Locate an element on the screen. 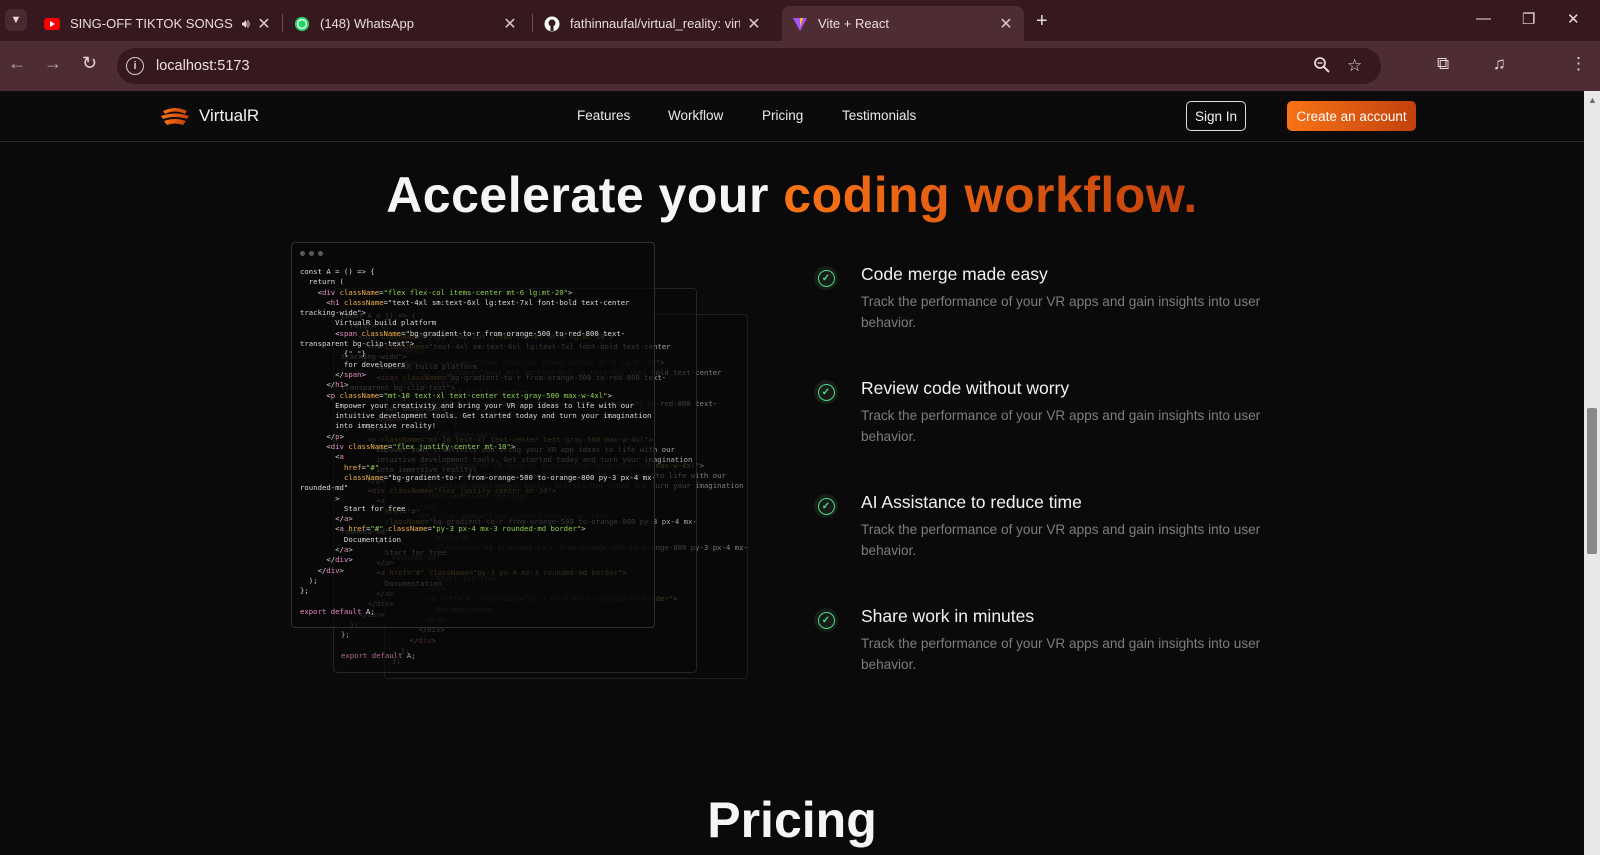 Image resolution: width=1600 pixels, height=855 pixels. back-icon: ← is located at coordinates (17, 63).